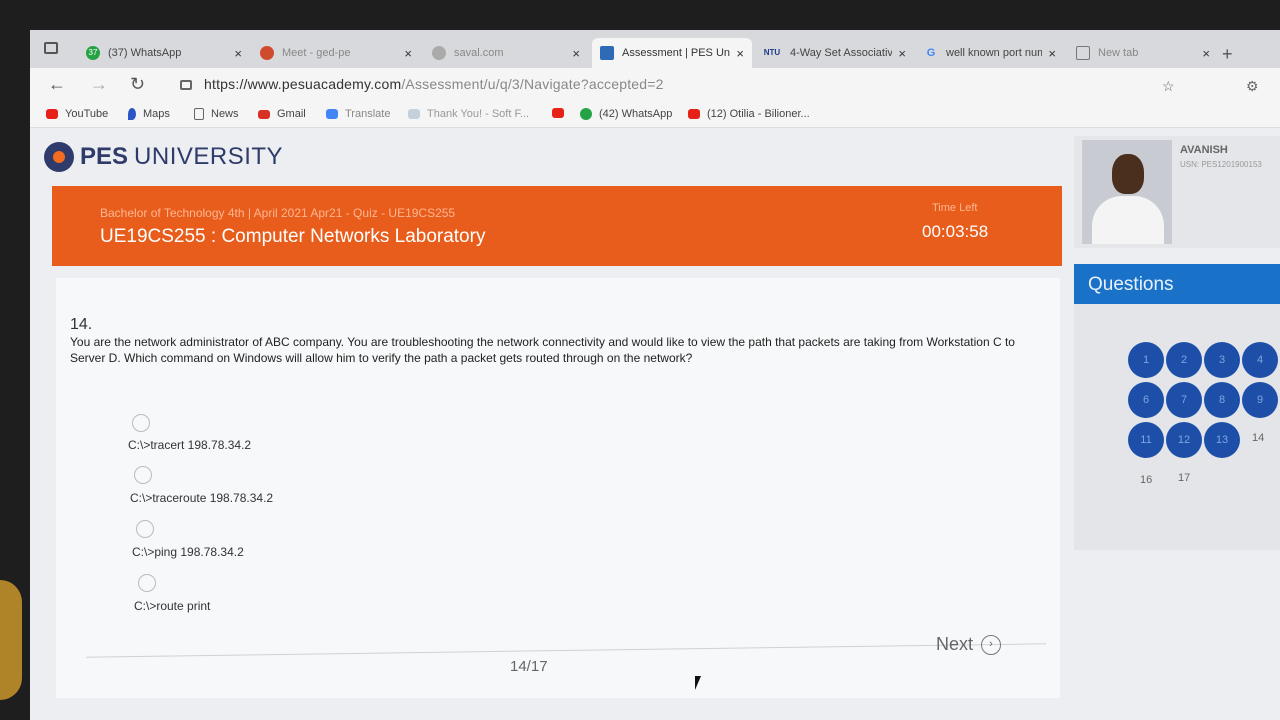 This screenshot has height=720, width=1280. I want to click on pes-logo: PES UNIVERSITY, so click(163, 157).